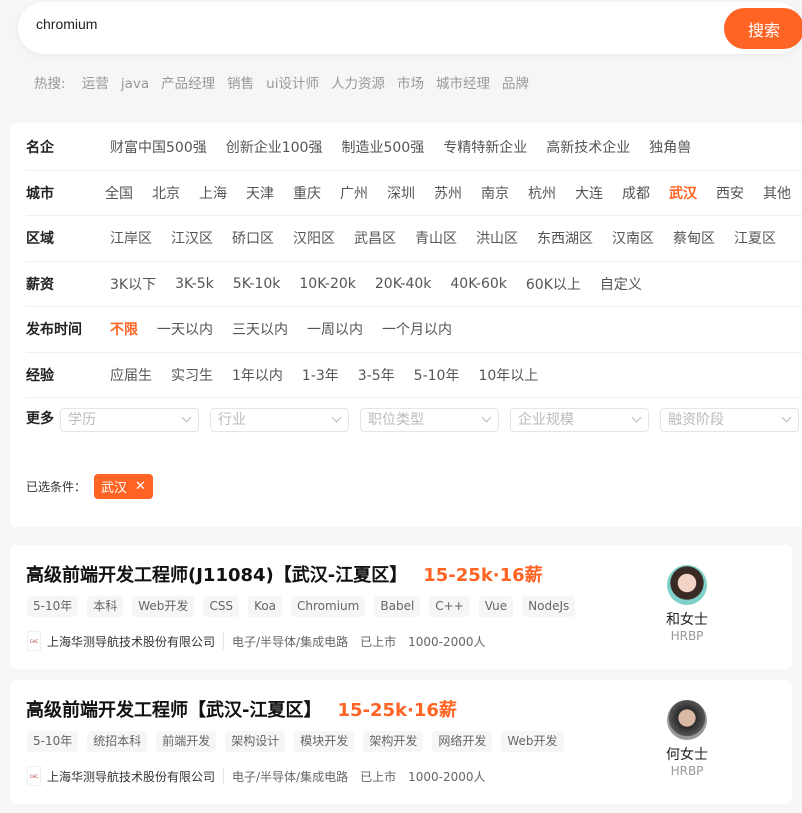  Describe the element at coordinates (265, 606) in the screenshot. I see `job-tag: Koa` at that location.